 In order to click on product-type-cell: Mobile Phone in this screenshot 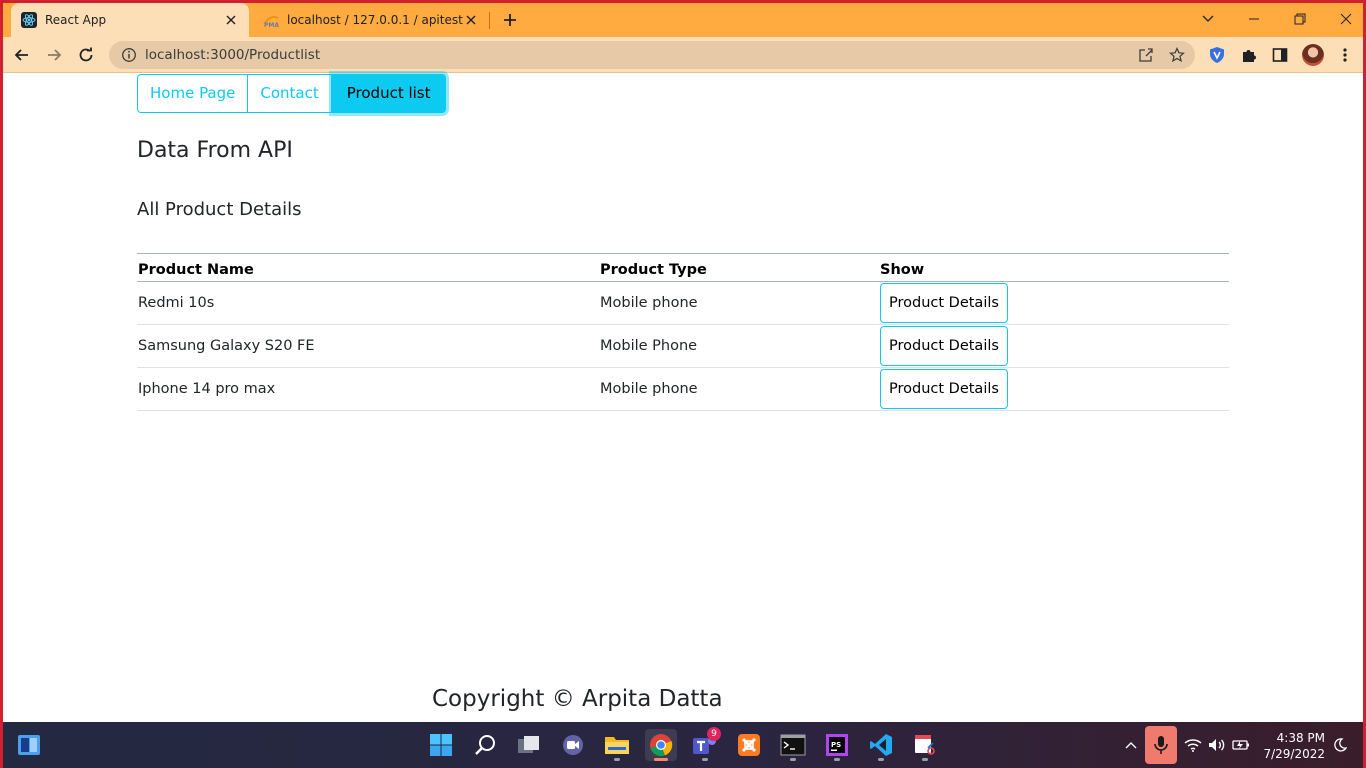, I will do `click(739, 346)`.